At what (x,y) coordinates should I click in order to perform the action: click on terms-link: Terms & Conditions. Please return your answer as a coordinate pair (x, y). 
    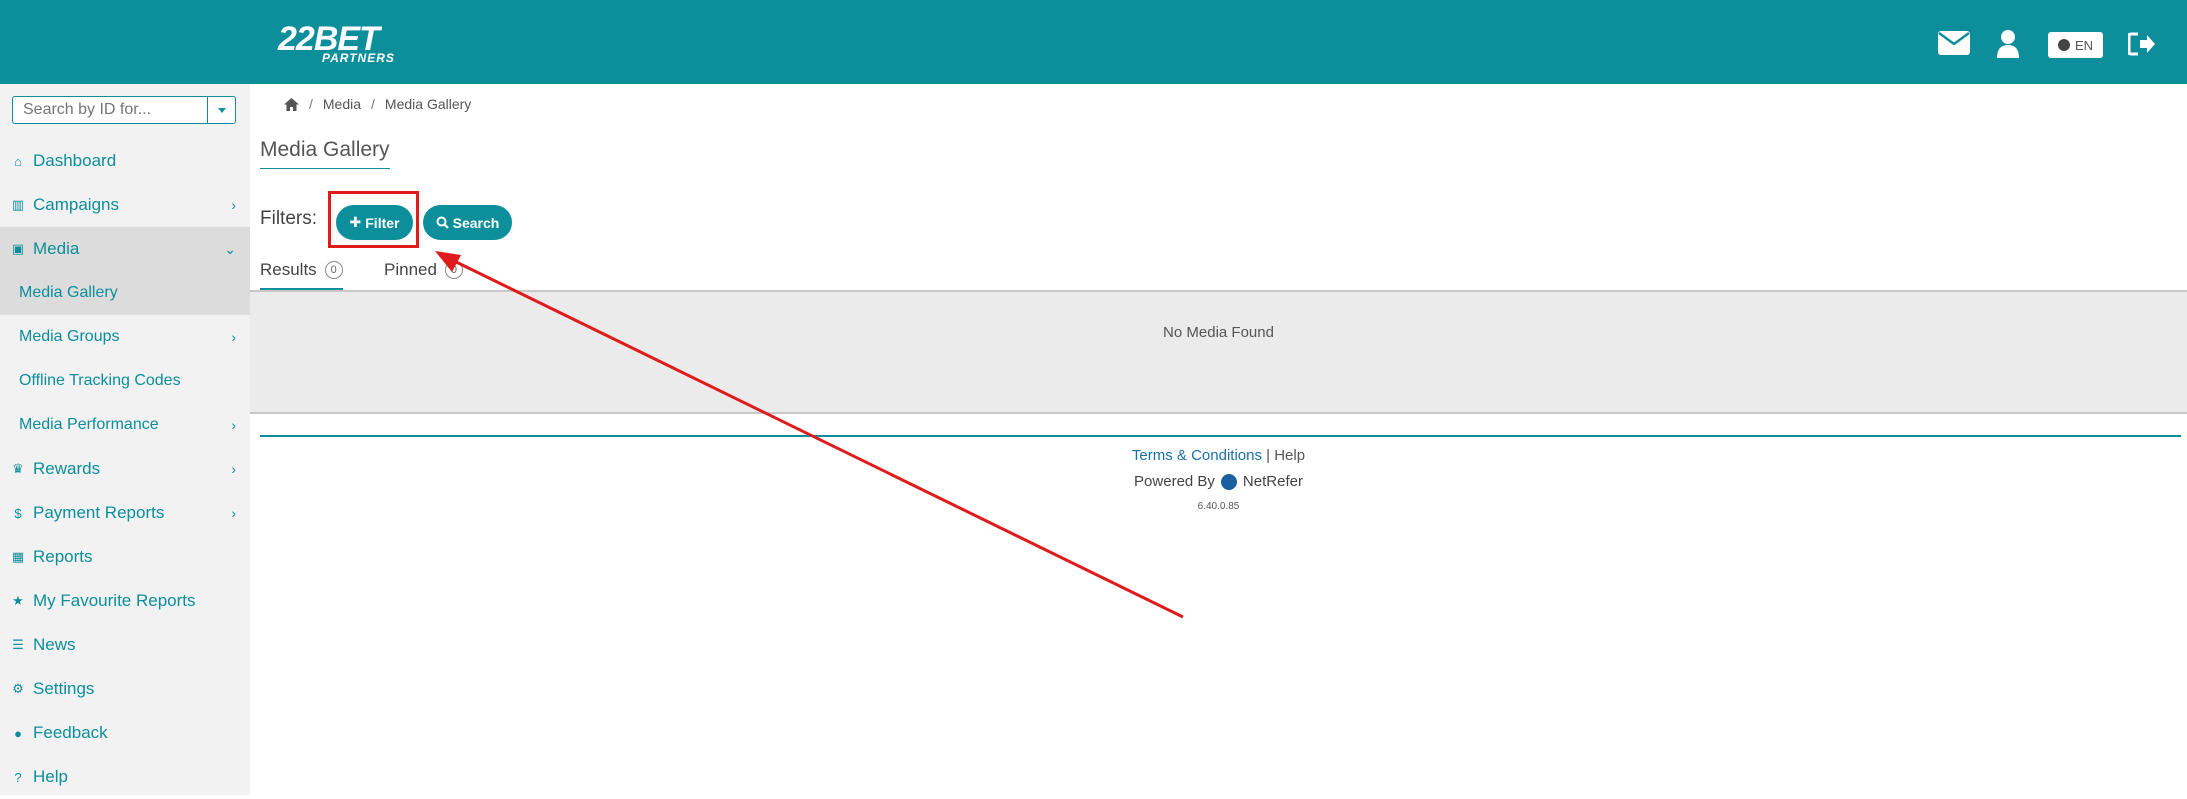
    Looking at the image, I should click on (1197, 455).